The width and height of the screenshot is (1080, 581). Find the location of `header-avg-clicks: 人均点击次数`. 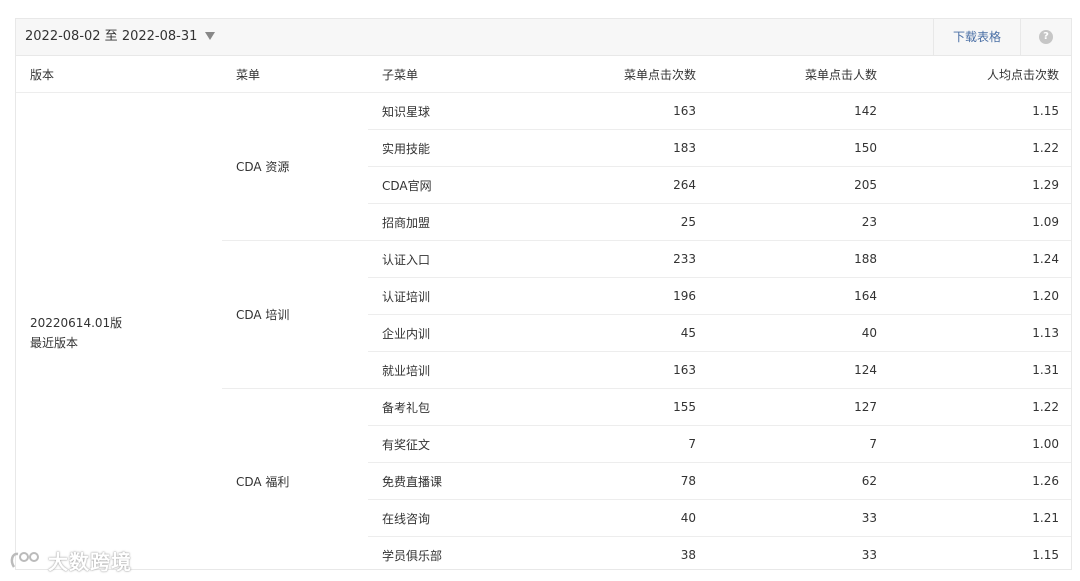

header-avg-clicks: 人均点击次数 is located at coordinates (974, 74).